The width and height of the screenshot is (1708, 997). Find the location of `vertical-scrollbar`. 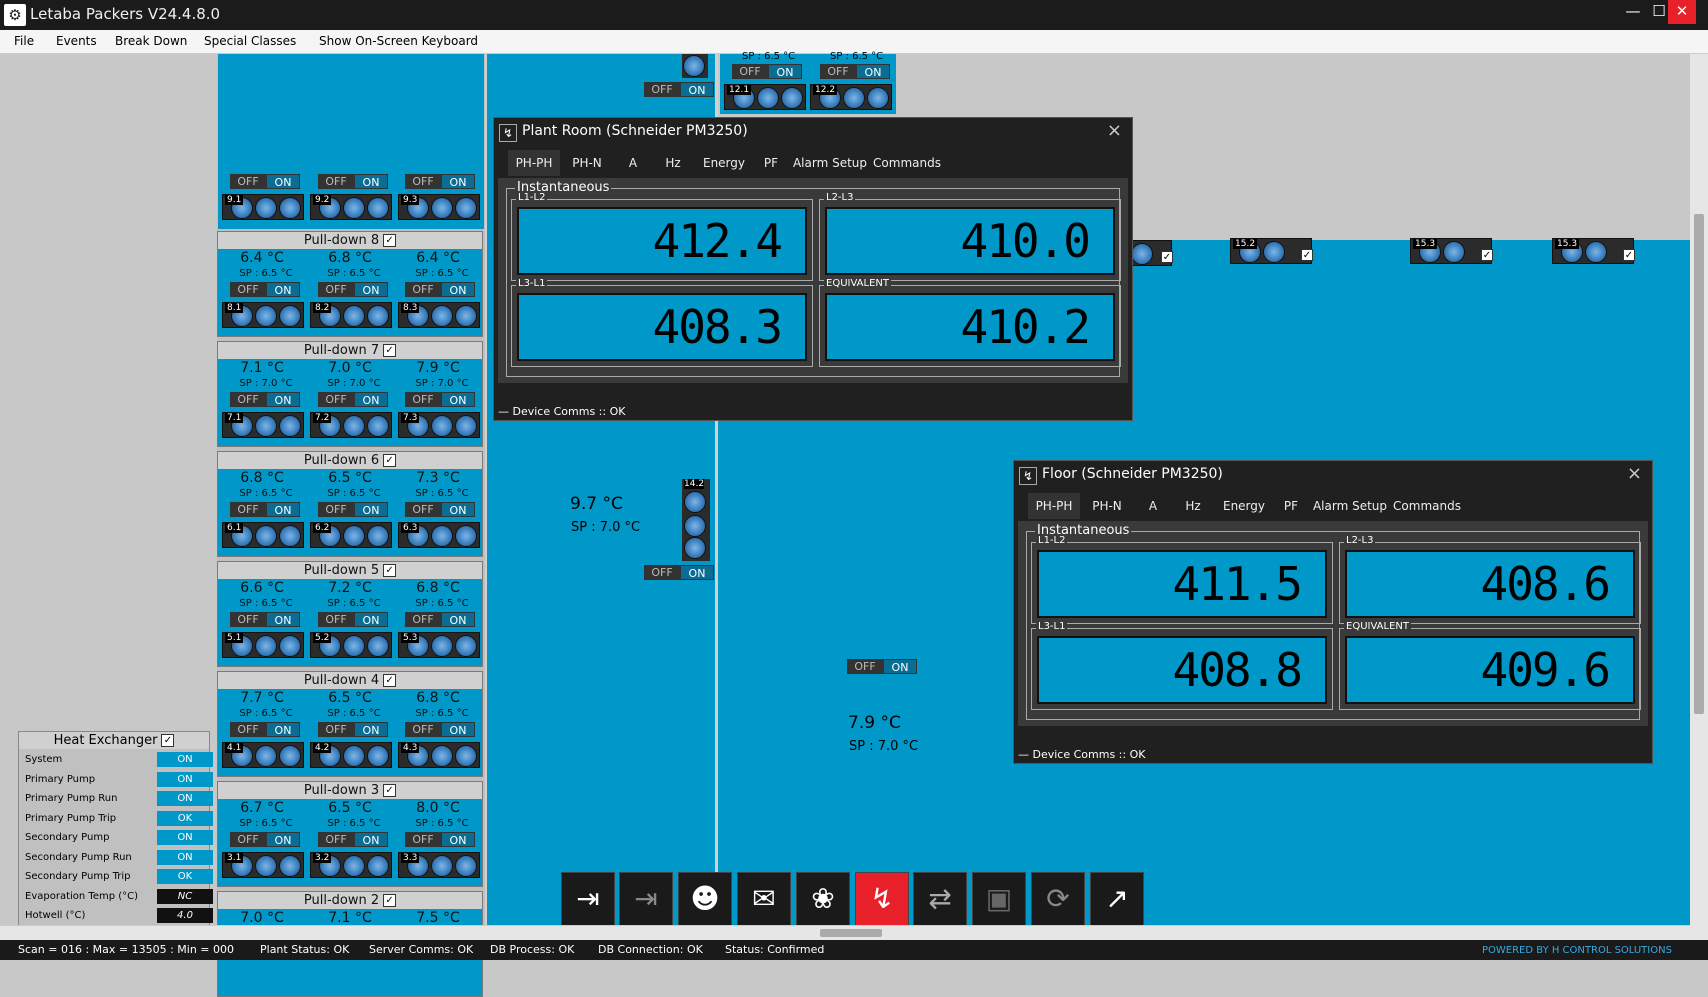

vertical-scrollbar is located at coordinates (1699, 497).